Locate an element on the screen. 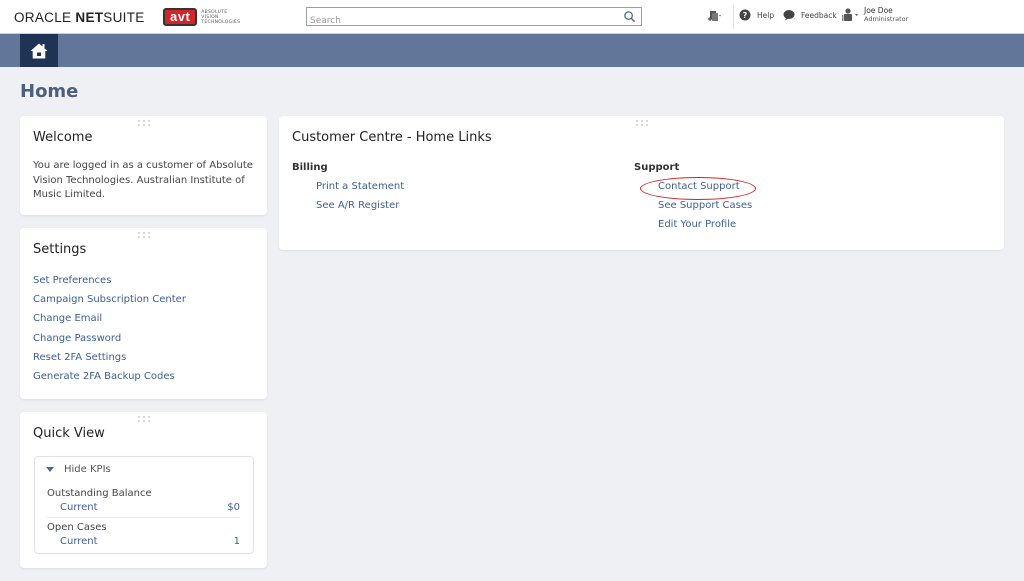 The height and width of the screenshot is (581, 1024). search-input is located at coordinates (462, 21).